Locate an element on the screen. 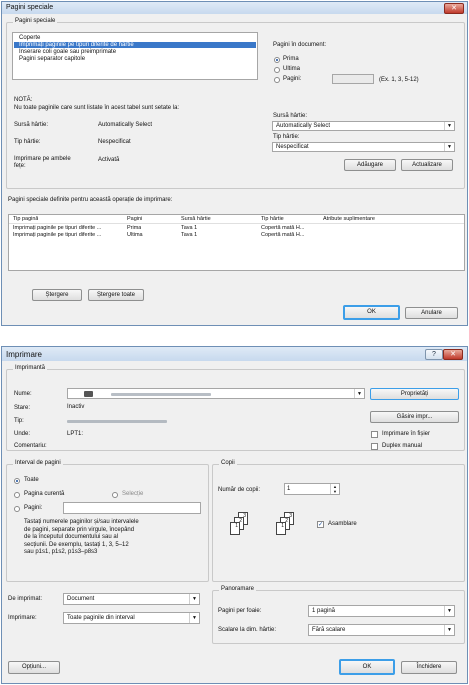 The height and width of the screenshot is (685, 469). print-to-file-checkbox is located at coordinates (374, 434).